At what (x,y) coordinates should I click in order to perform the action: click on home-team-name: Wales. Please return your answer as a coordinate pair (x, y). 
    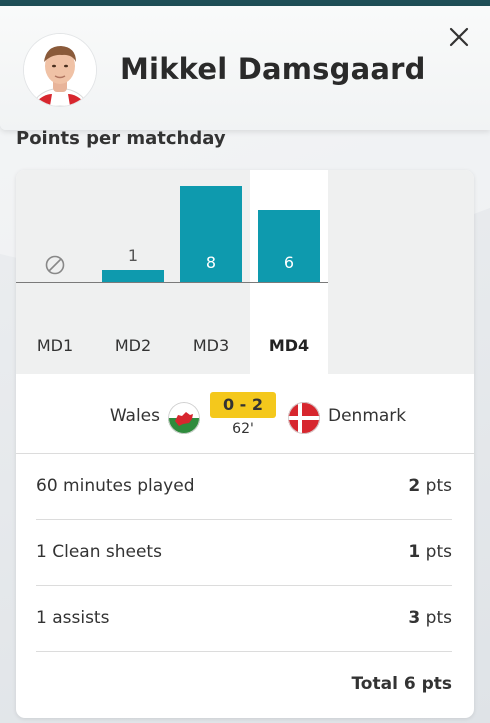
    Looking at the image, I should click on (134, 416).